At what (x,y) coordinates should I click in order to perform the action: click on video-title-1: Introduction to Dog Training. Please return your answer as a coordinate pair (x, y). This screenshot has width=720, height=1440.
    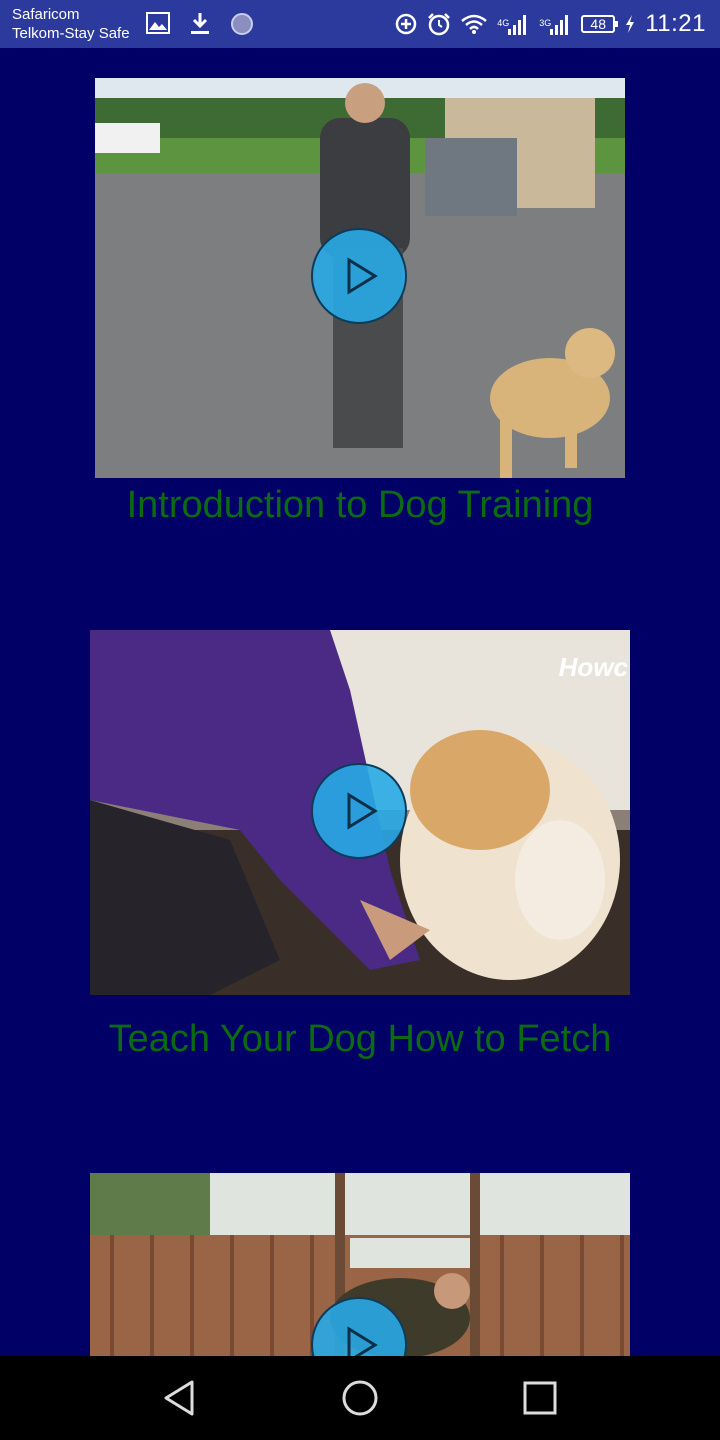
    Looking at the image, I should click on (360, 505).